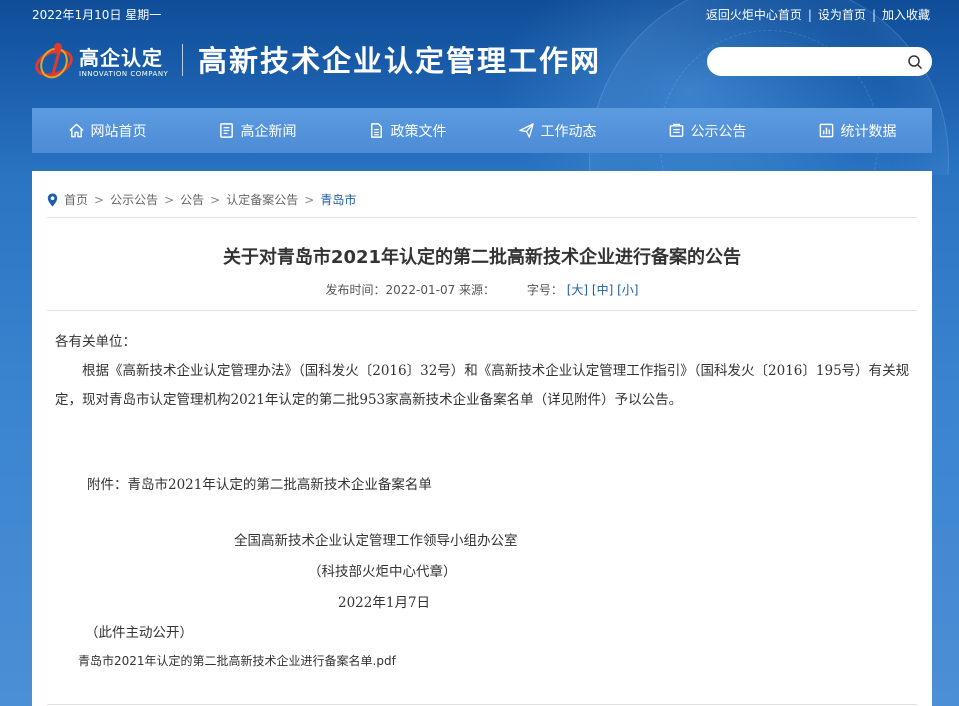  What do you see at coordinates (812, 61) in the screenshot?
I see `search-input` at bounding box center [812, 61].